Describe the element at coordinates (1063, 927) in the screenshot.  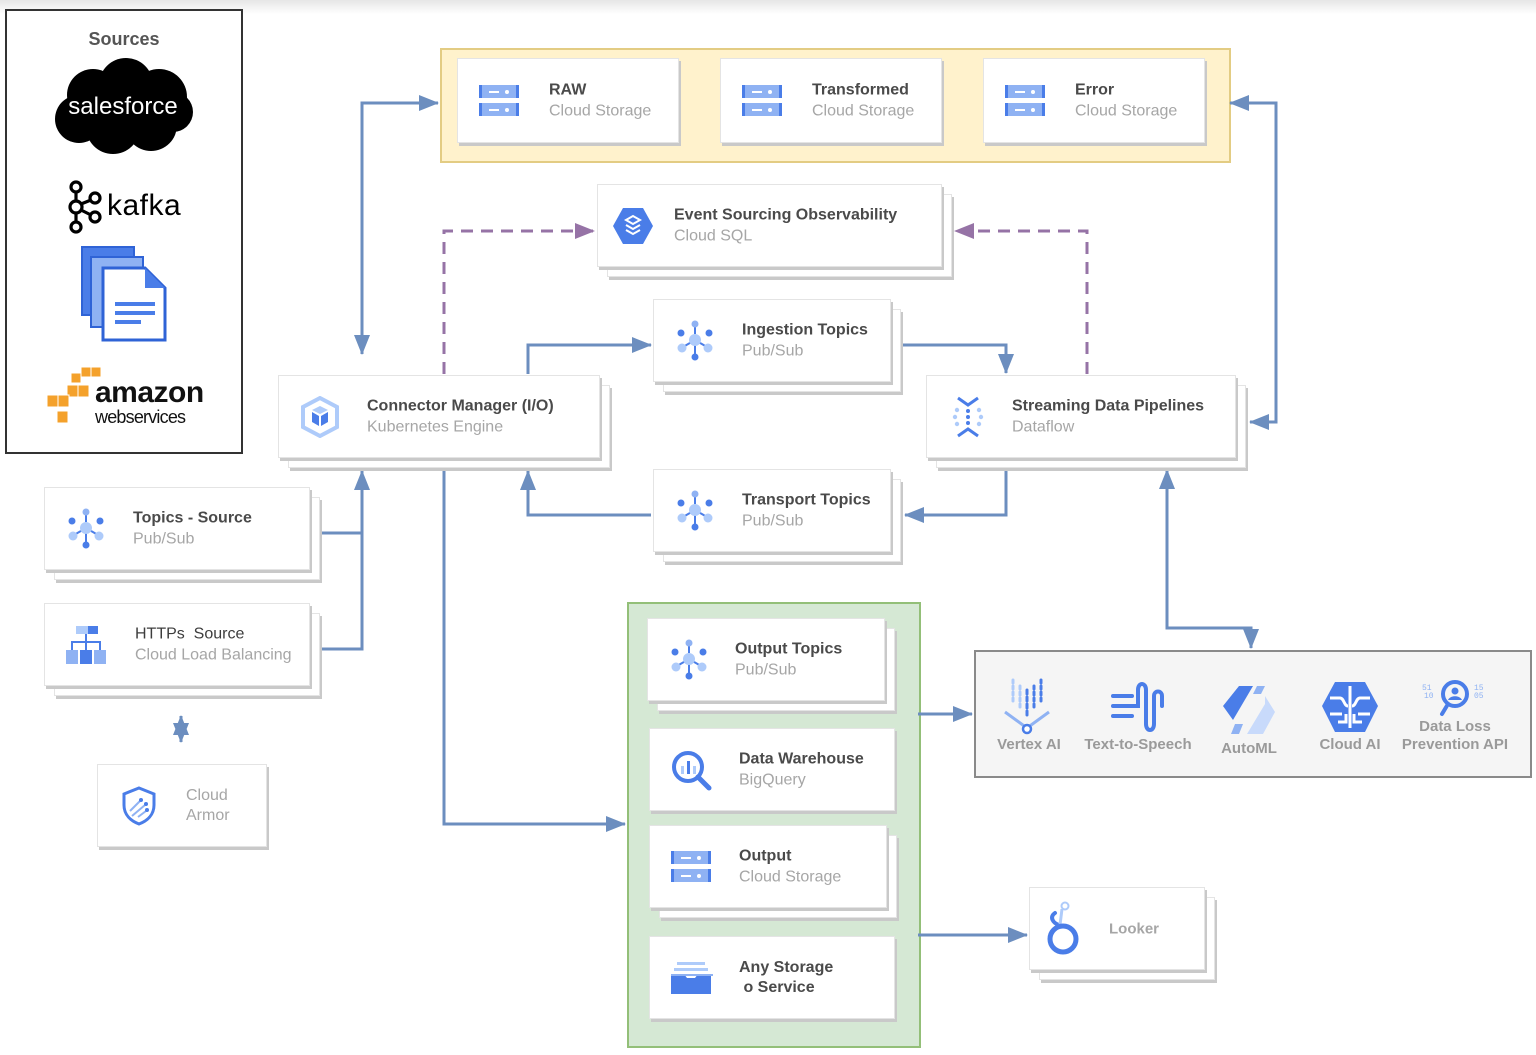
I see `looker-icon` at that location.